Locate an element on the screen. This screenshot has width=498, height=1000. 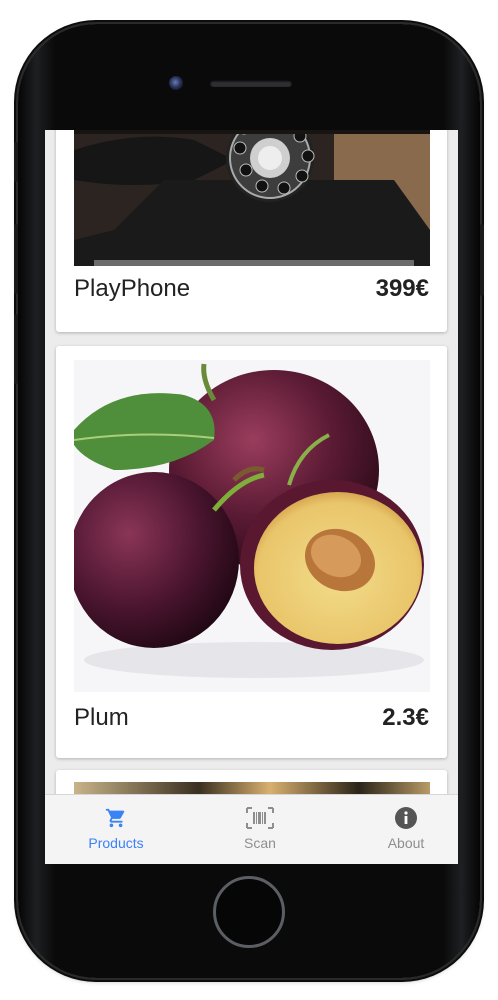
power-button is located at coordinates (482, 260).